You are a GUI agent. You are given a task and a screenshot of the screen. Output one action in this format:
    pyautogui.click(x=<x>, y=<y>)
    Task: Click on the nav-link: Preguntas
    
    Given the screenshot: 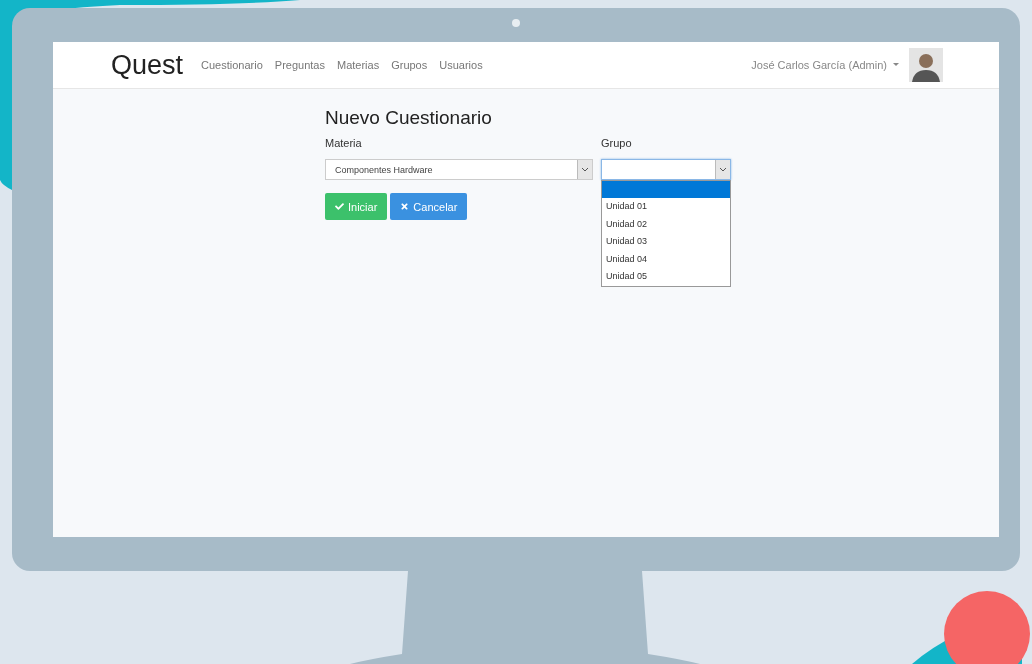 What is the action you would take?
    pyautogui.click(x=299, y=65)
    